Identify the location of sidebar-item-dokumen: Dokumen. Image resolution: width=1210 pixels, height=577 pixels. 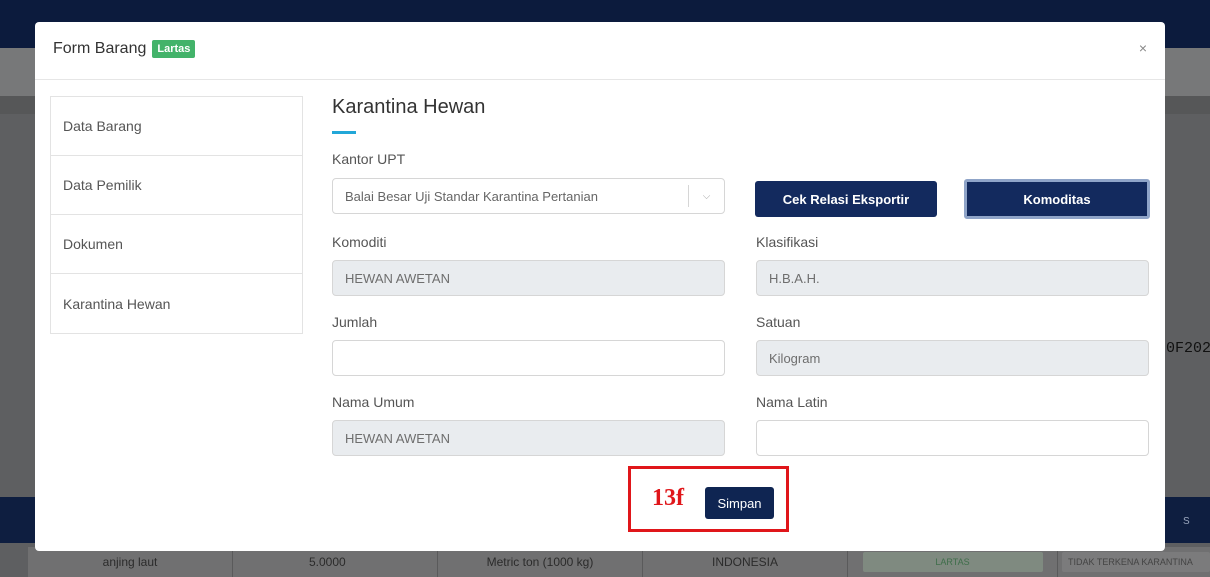
(176, 244).